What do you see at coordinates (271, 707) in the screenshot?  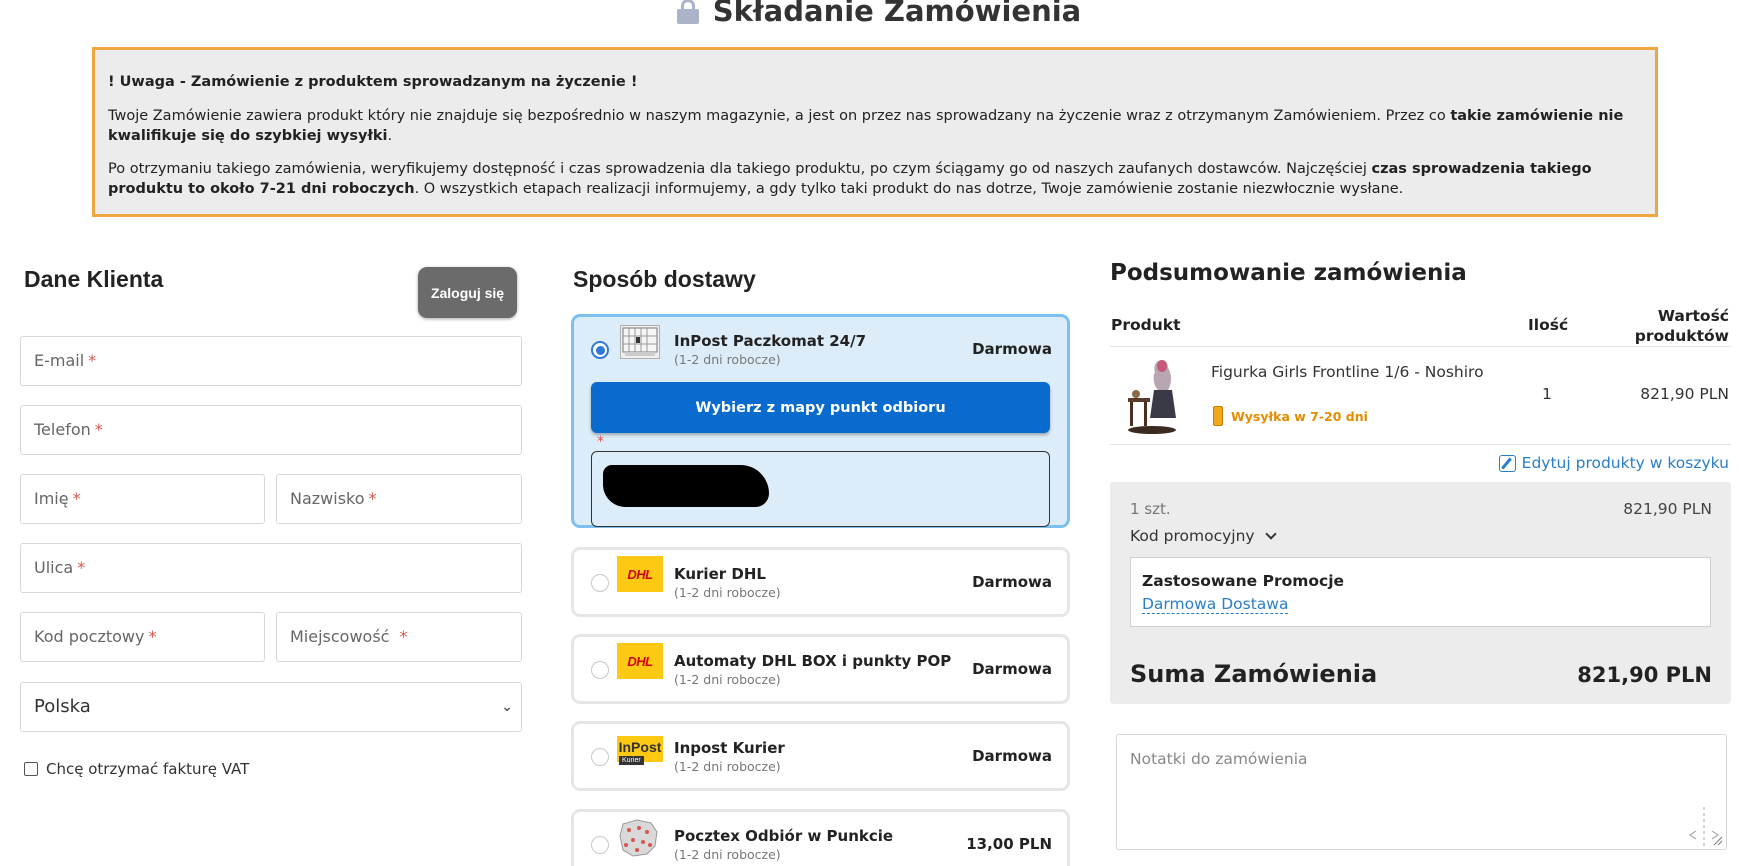 I see `country-select: Polska ⌄` at bounding box center [271, 707].